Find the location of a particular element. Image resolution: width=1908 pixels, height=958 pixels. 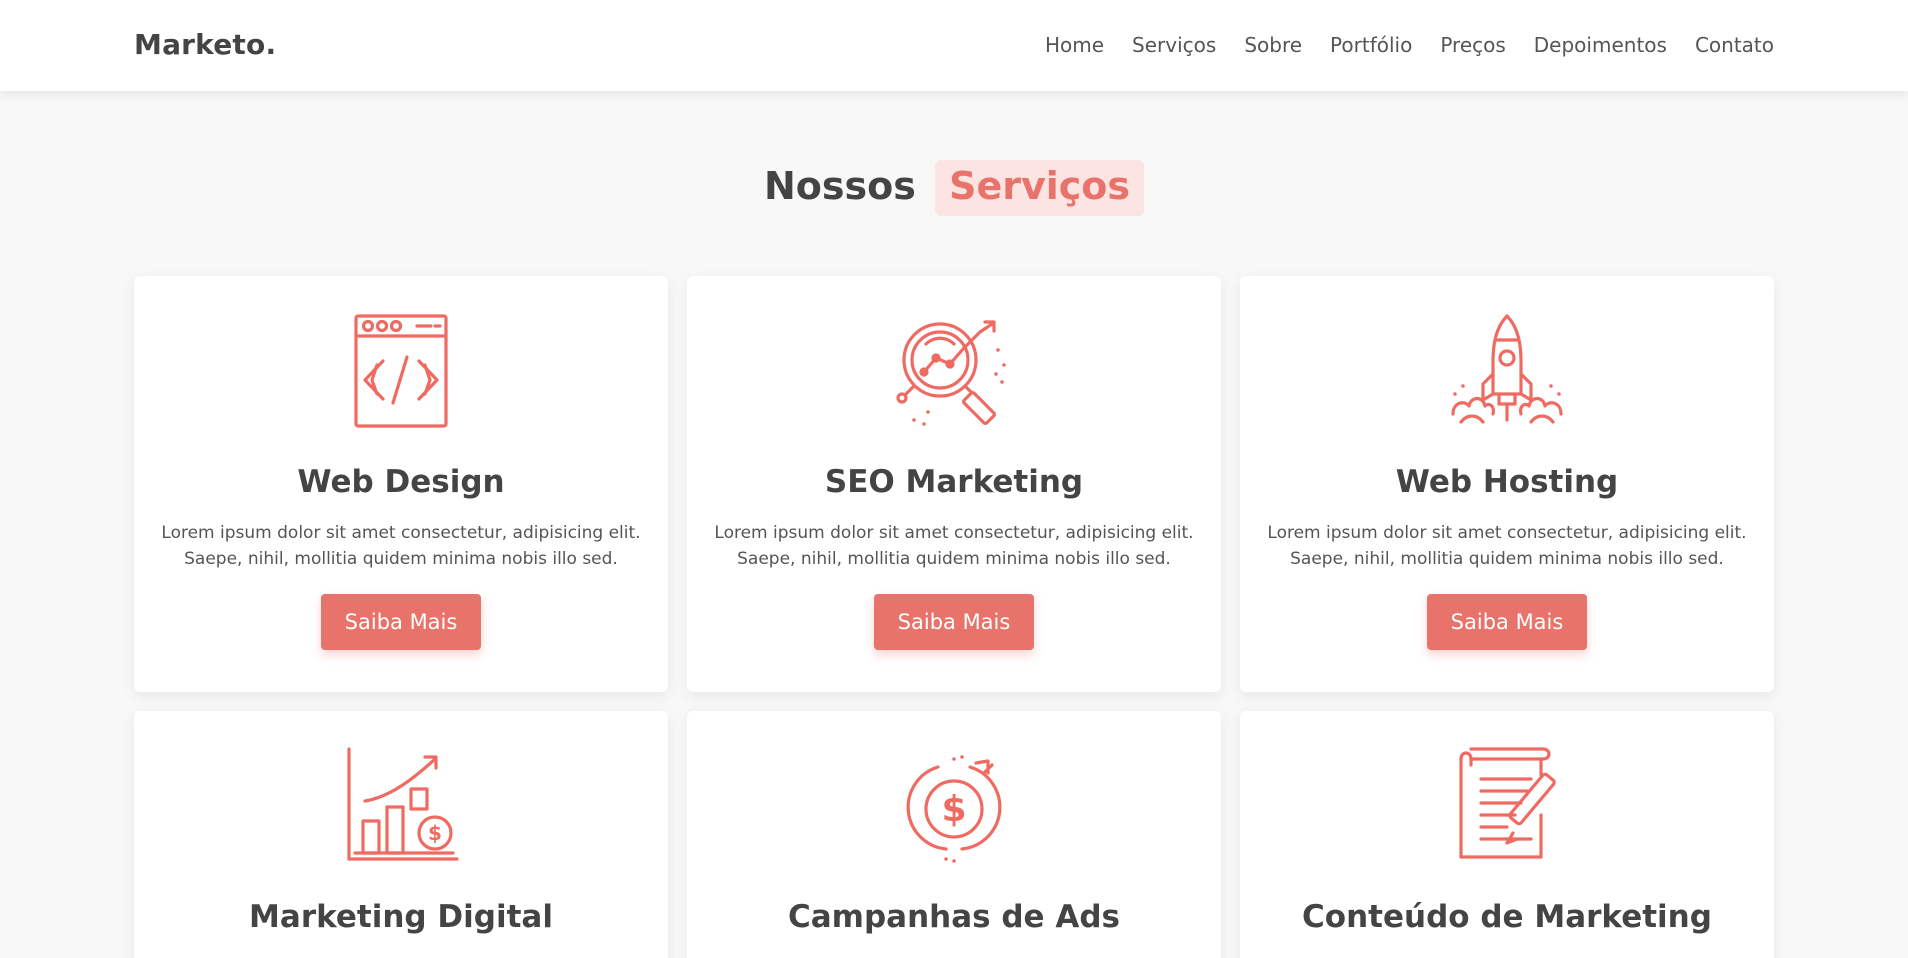

nav-link-precos: Preços is located at coordinates (1472, 45).